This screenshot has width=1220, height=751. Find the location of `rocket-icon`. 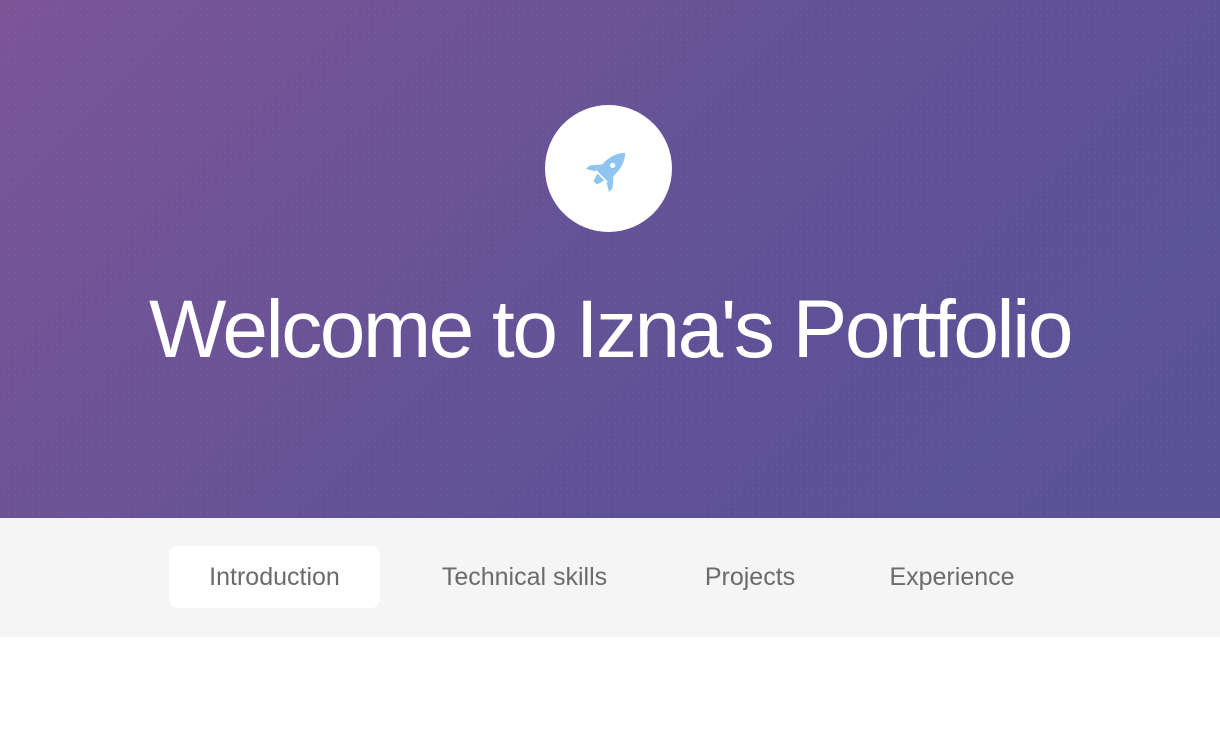

rocket-icon is located at coordinates (605, 172).